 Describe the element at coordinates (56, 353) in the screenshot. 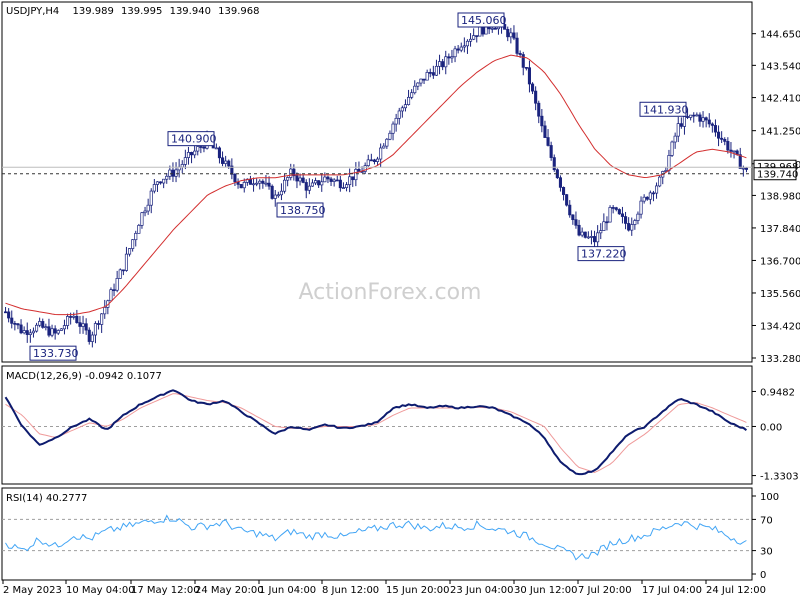

I see `price-annotation-label: 133.730` at that location.